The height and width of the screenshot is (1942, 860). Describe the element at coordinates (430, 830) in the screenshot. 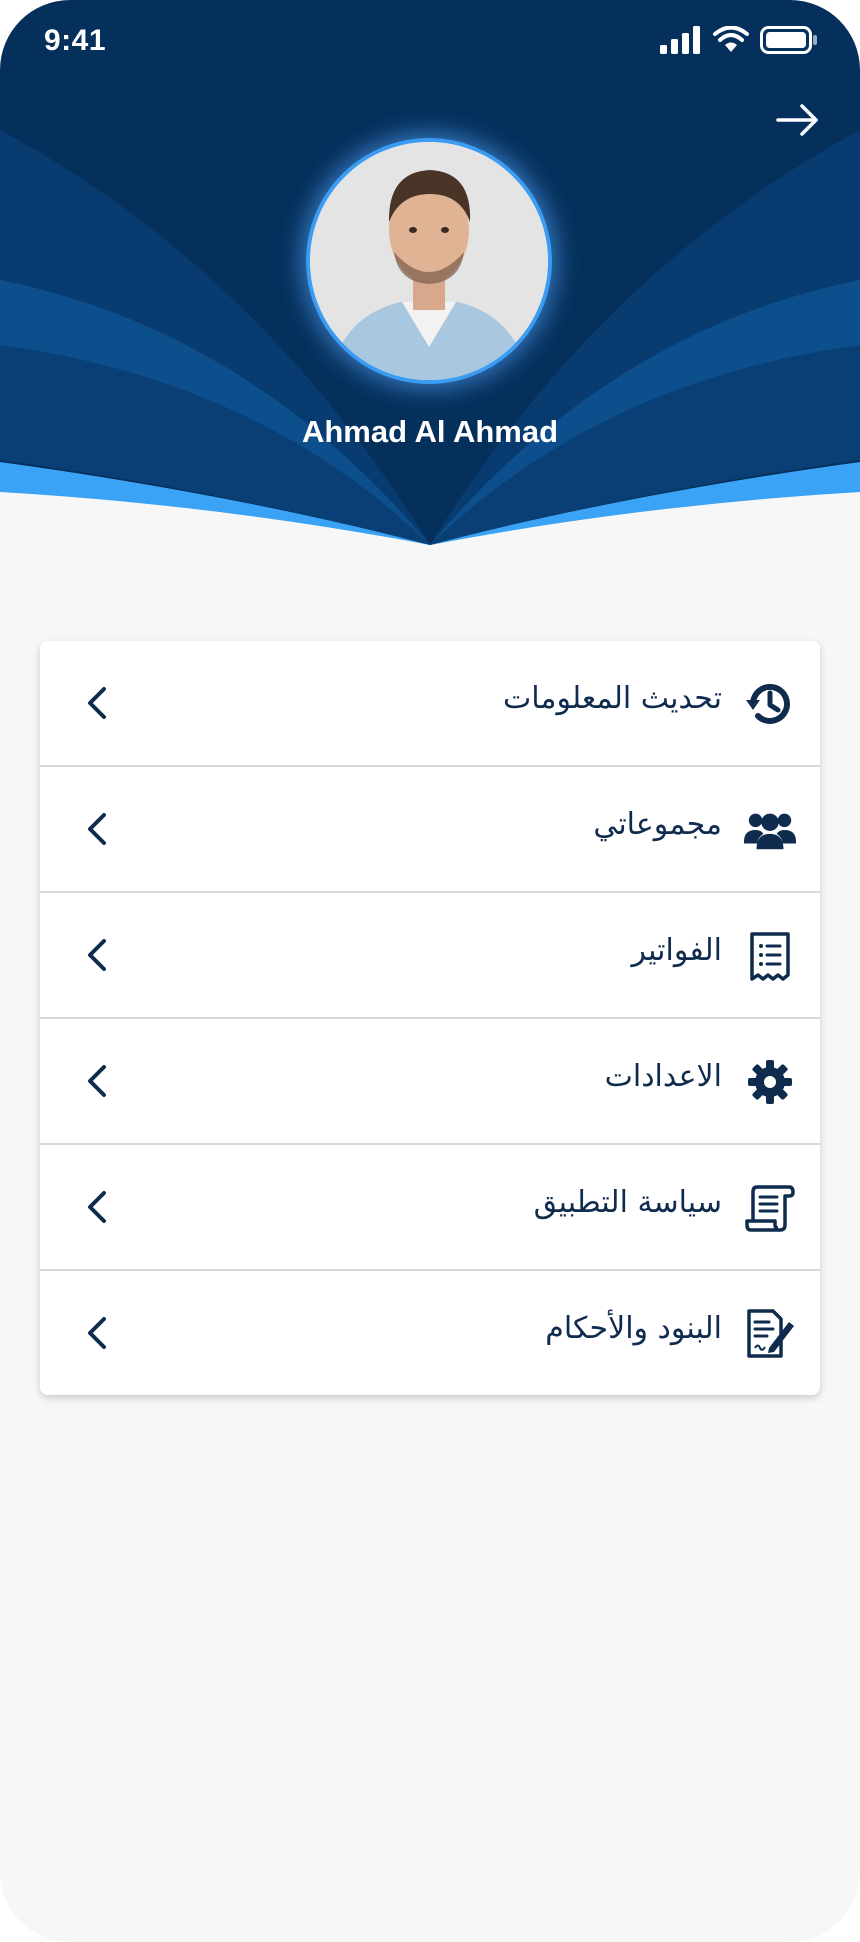

I see `menu-item-my-groups: مجموعاتي` at that location.